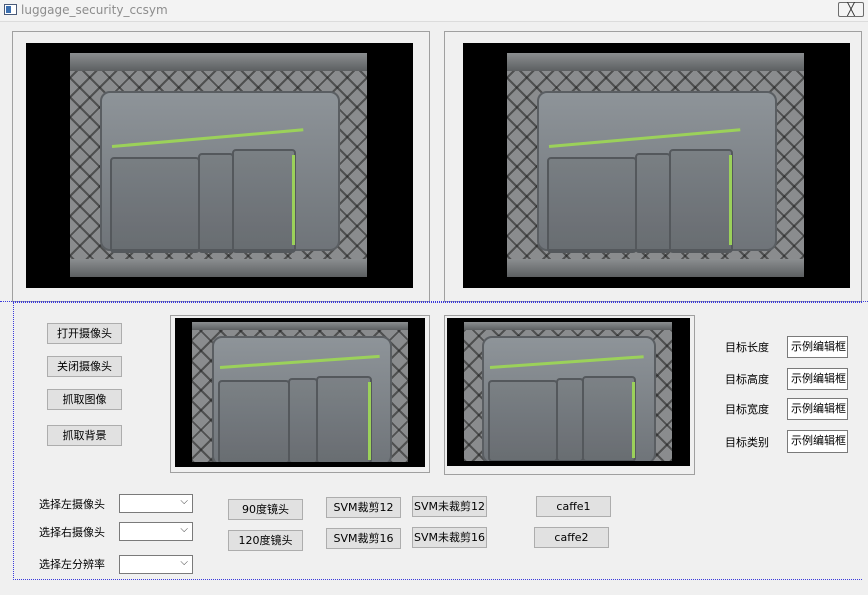 The height and width of the screenshot is (595, 868). I want to click on left-camera-image, so click(218, 165).